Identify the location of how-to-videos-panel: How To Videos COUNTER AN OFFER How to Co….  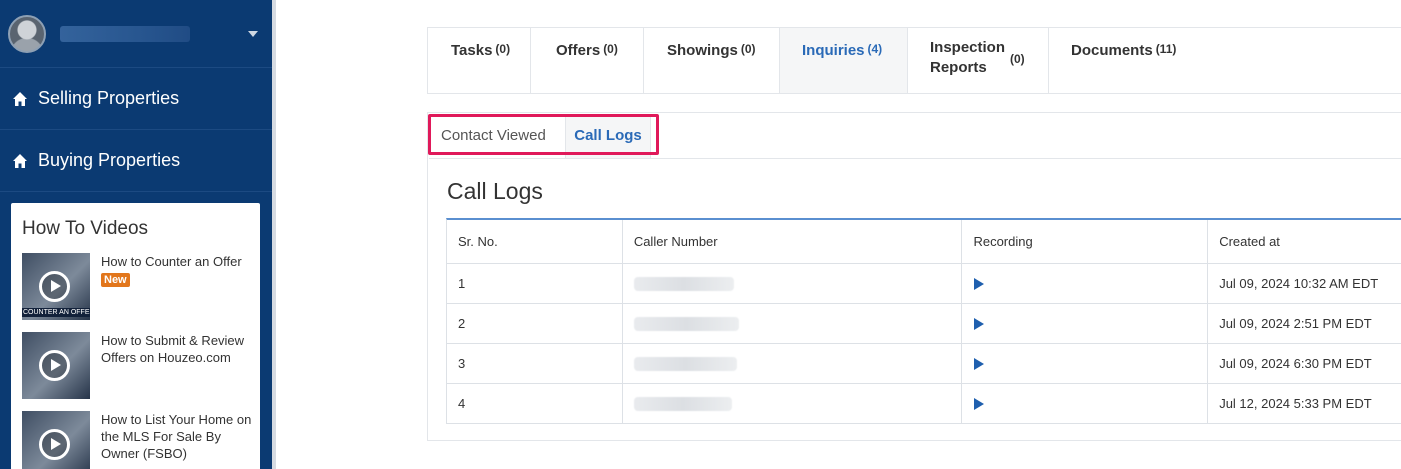
(135, 336).